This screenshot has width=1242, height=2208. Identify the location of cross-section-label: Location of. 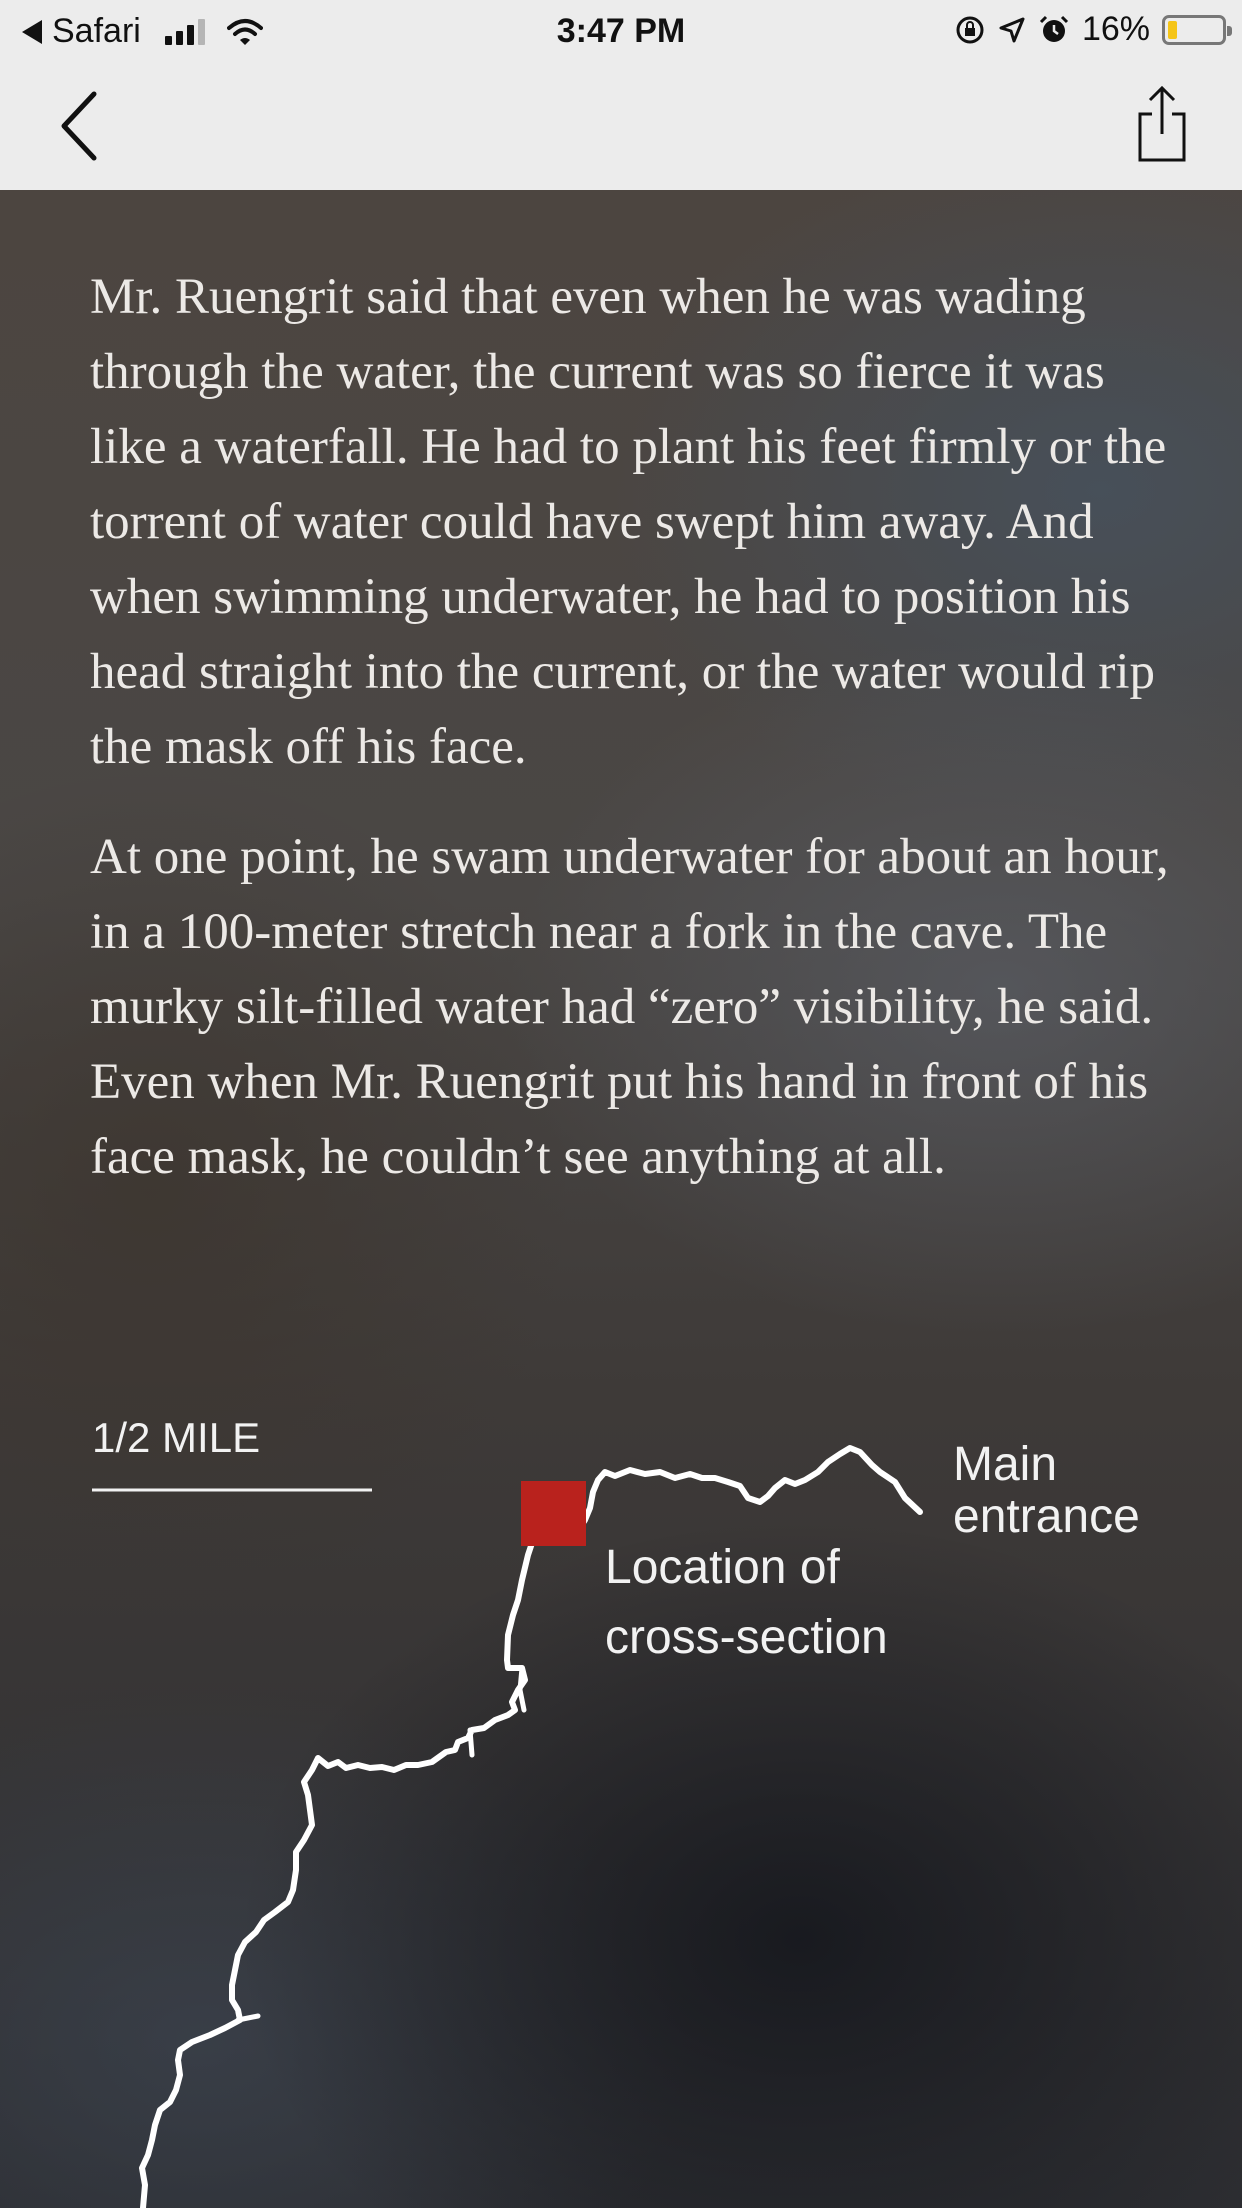
(723, 1567).